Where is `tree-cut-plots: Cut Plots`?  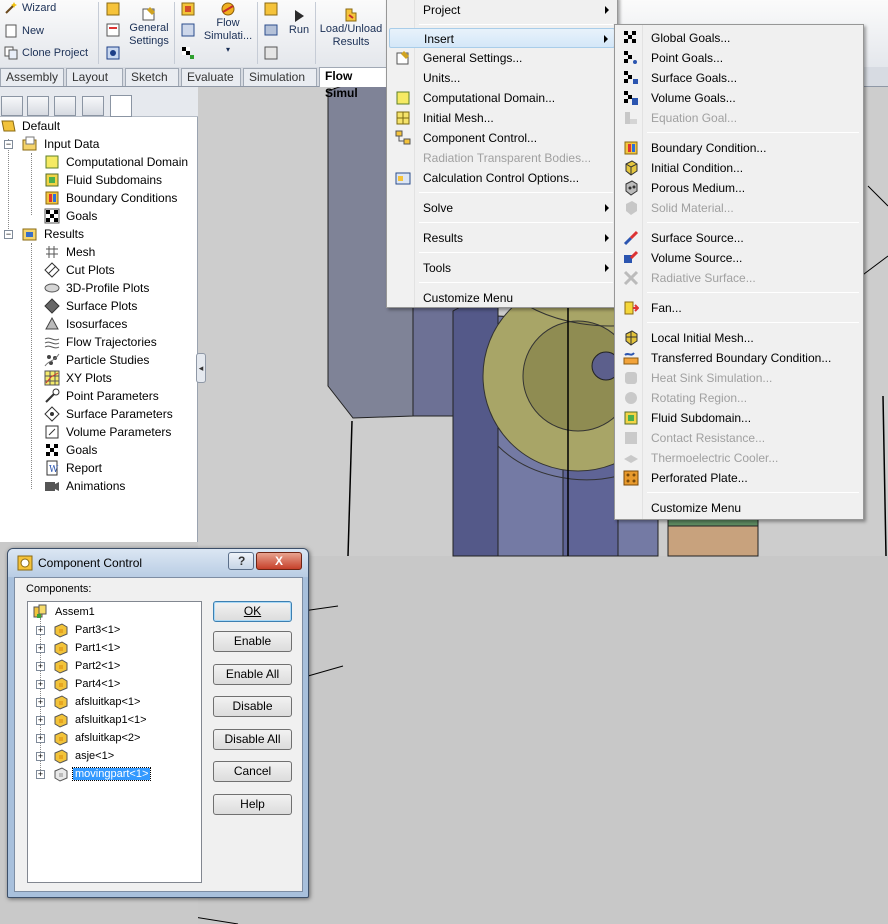 tree-cut-plots: Cut Plots is located at coordinates (79, 270).